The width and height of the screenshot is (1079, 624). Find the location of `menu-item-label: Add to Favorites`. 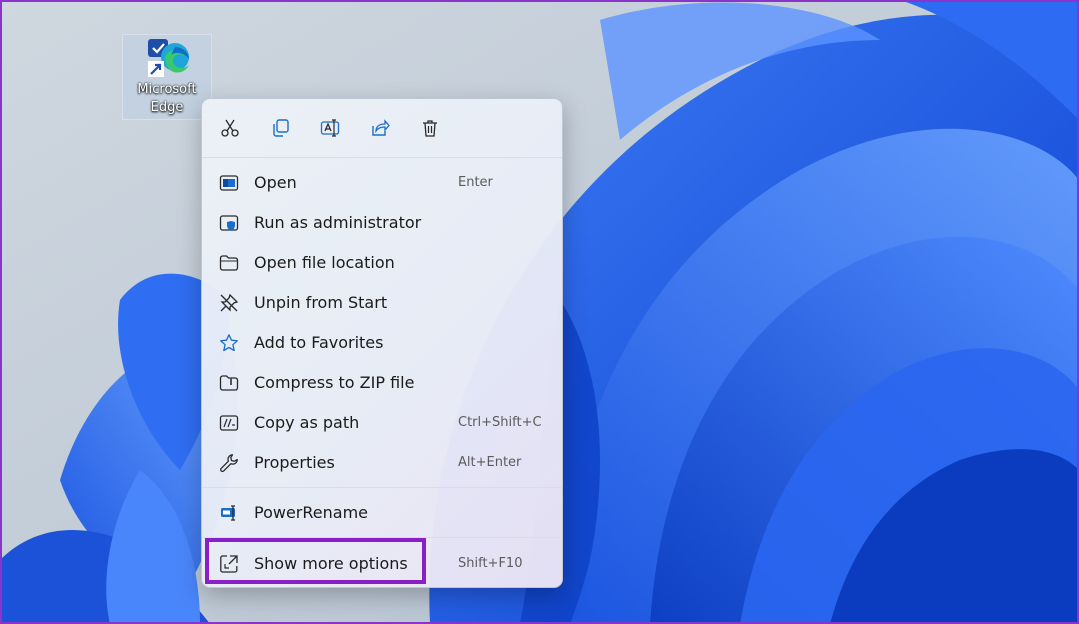

menu-item-label: Add to Favorites is located at coordinates (319, 342).